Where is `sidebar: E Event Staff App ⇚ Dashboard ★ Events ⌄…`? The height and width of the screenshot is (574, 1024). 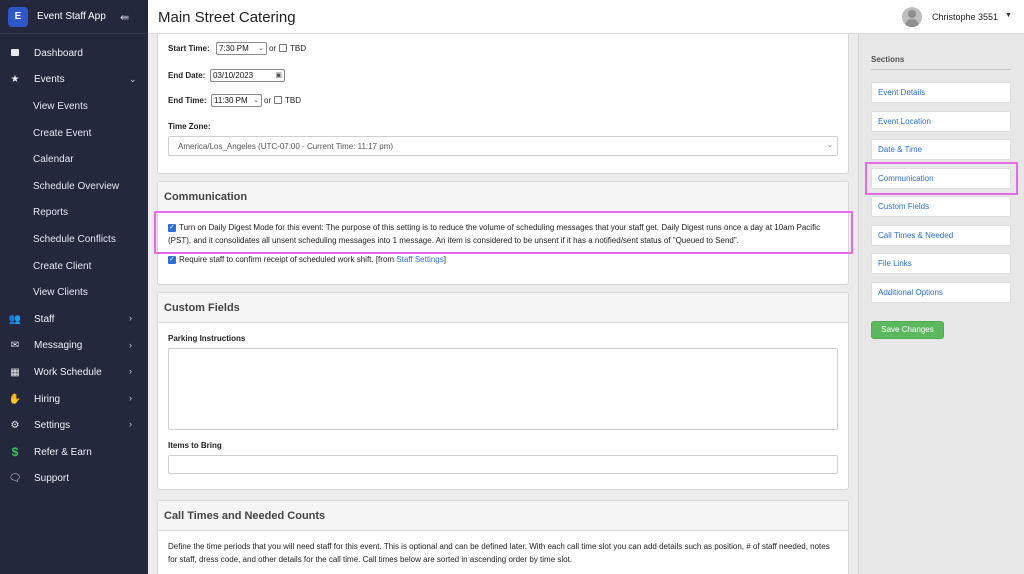 sidebar: E Event Staff App ⇚ Dashboard ★ Events ⌄… is located at coordinates (74, 287).